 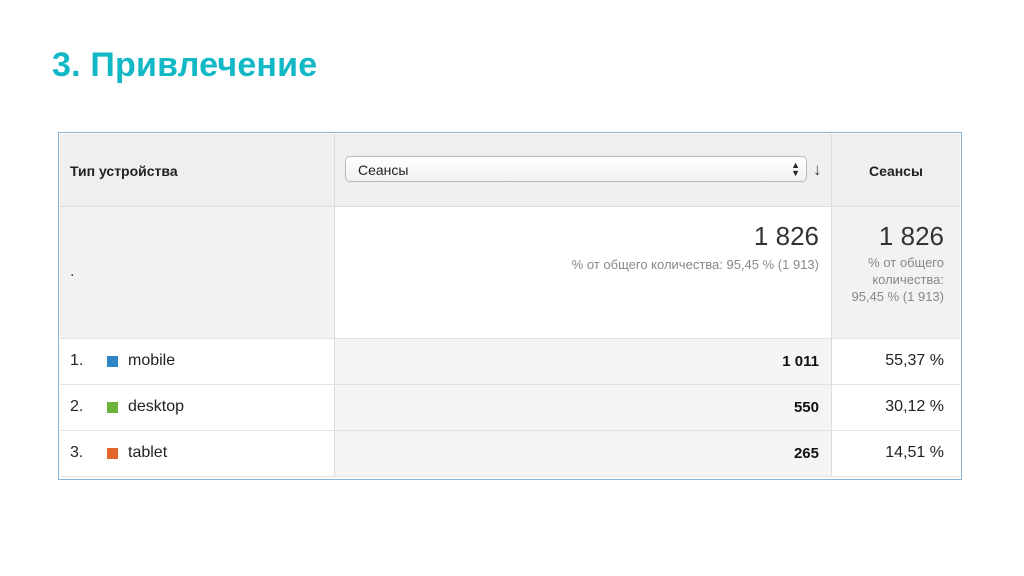 I want to click on header-metric-cell: Сеансы, so click(x=895, y=170).